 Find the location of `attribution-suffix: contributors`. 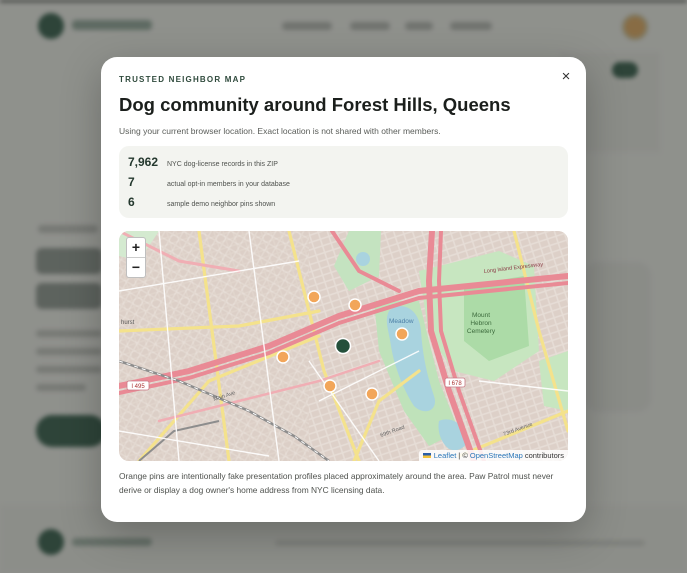

attribution-suffix: contributors is located at coordinates (544, 455).